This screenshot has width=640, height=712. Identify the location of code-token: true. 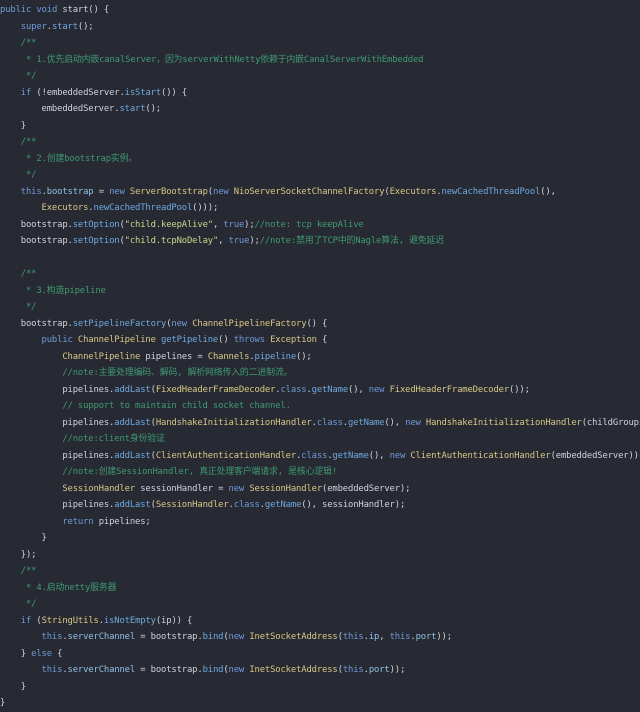
(234, 224).